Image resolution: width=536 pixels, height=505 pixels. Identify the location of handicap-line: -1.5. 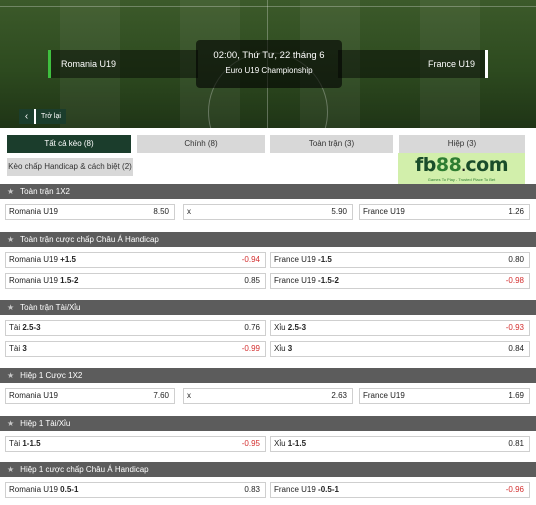
(325, 259).